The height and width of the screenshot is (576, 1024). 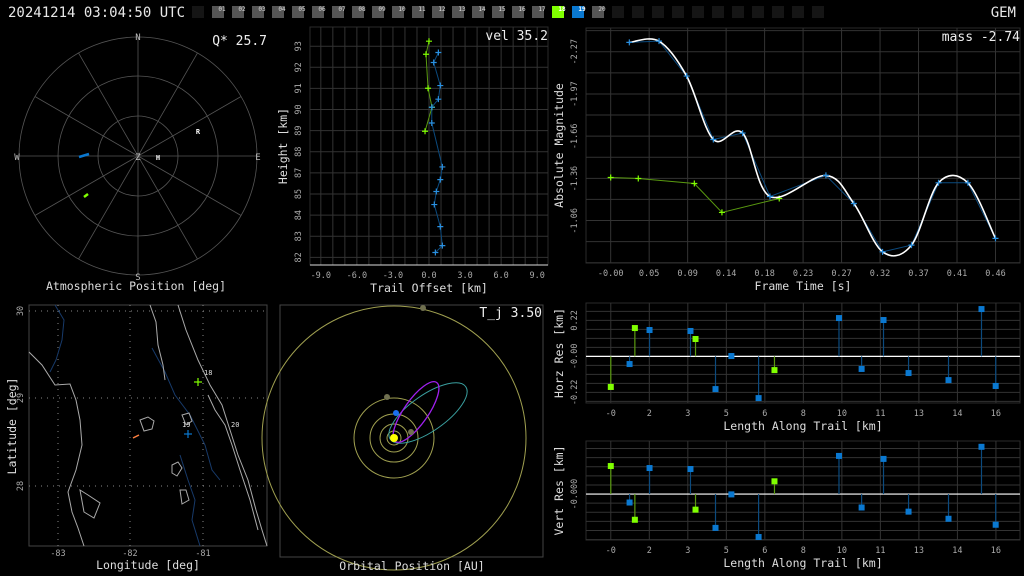 I want to click on station-label: 18, so click(x=562, y=9).